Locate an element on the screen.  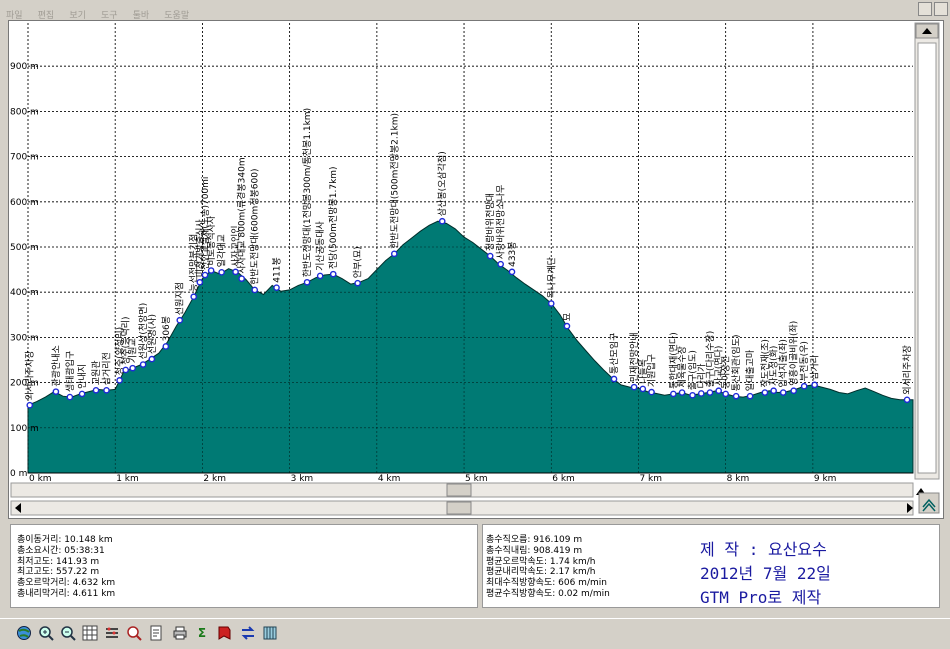
minimize-button is located at coordinates (925, 9).